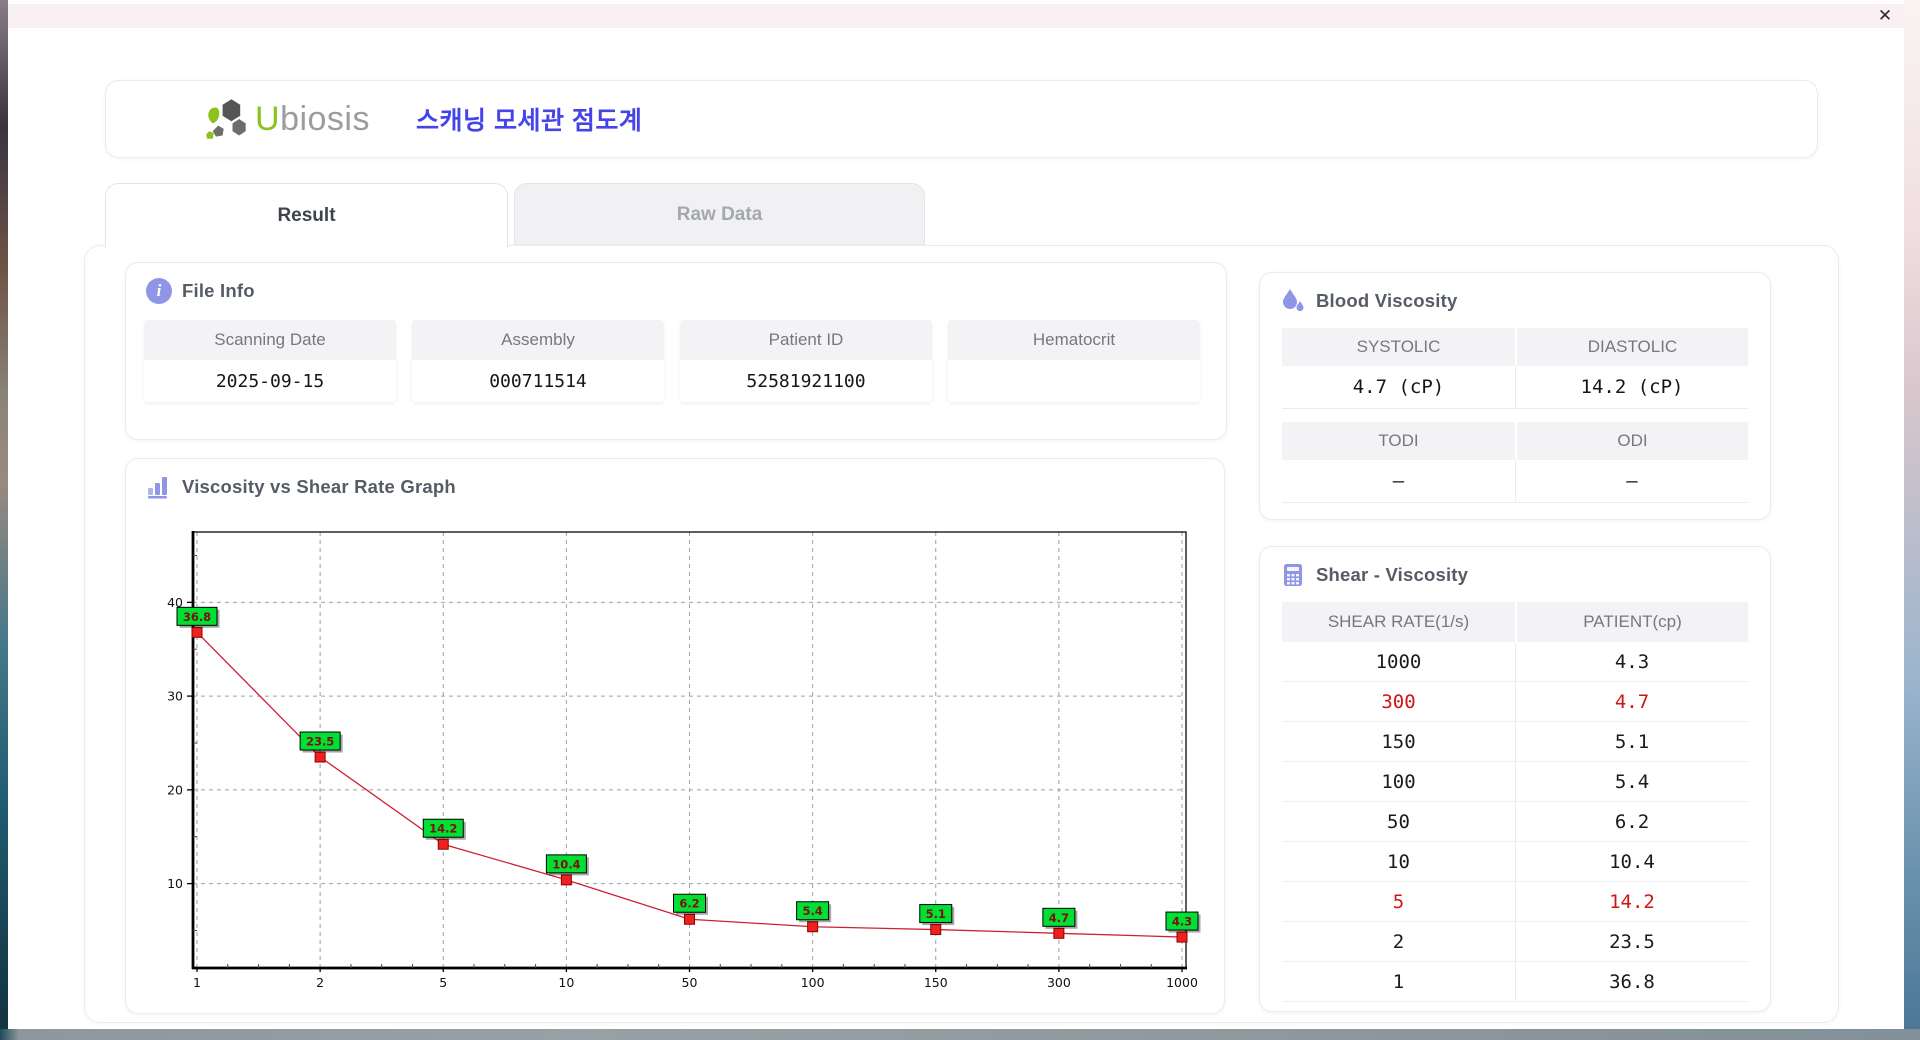  Describe the element at coordinates (1398, 982) in the screenshot. I see `cell-shear-rate: 1` at that location.